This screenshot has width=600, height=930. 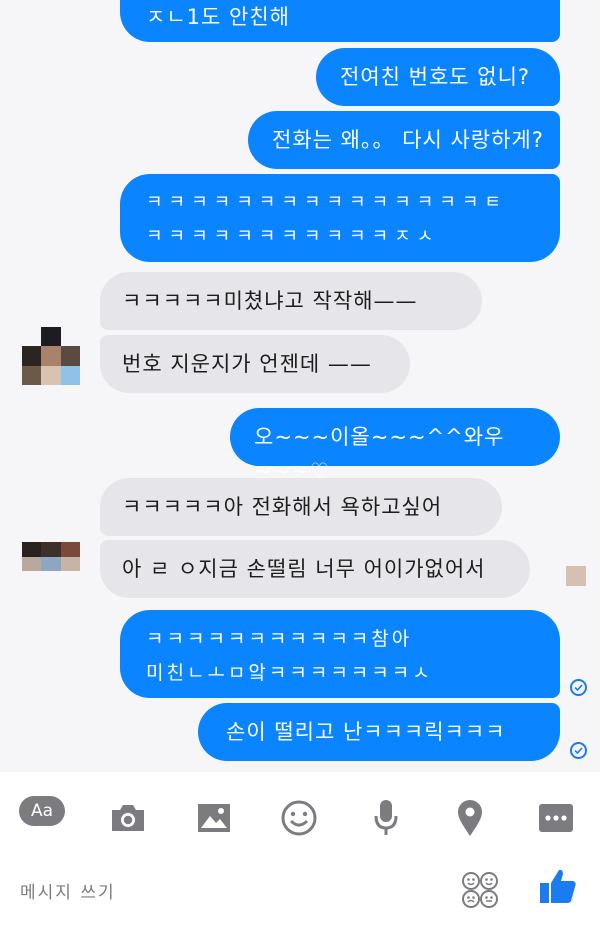 What do you see at coordinates (68, 893) in the screenshot?
I see `message-input-placeholder: 메시지 쓰기` at bounding box center [68, 893].